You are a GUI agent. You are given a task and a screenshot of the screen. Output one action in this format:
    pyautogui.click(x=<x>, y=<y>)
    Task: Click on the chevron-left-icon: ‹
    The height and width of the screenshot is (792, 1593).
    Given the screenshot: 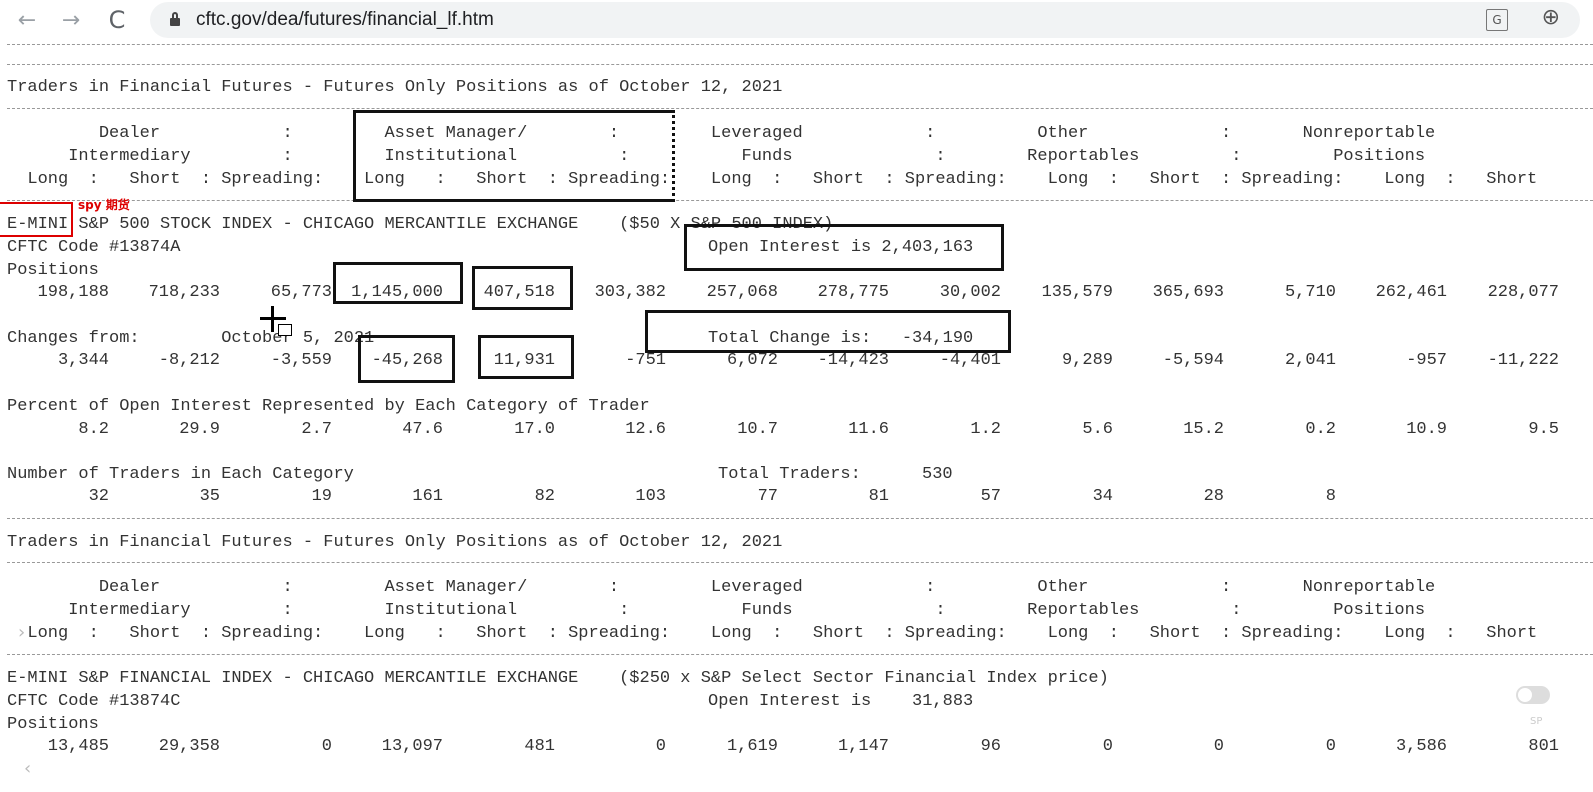 What is the action you would take?
    pyautogui.click(x=27, y=768)
    